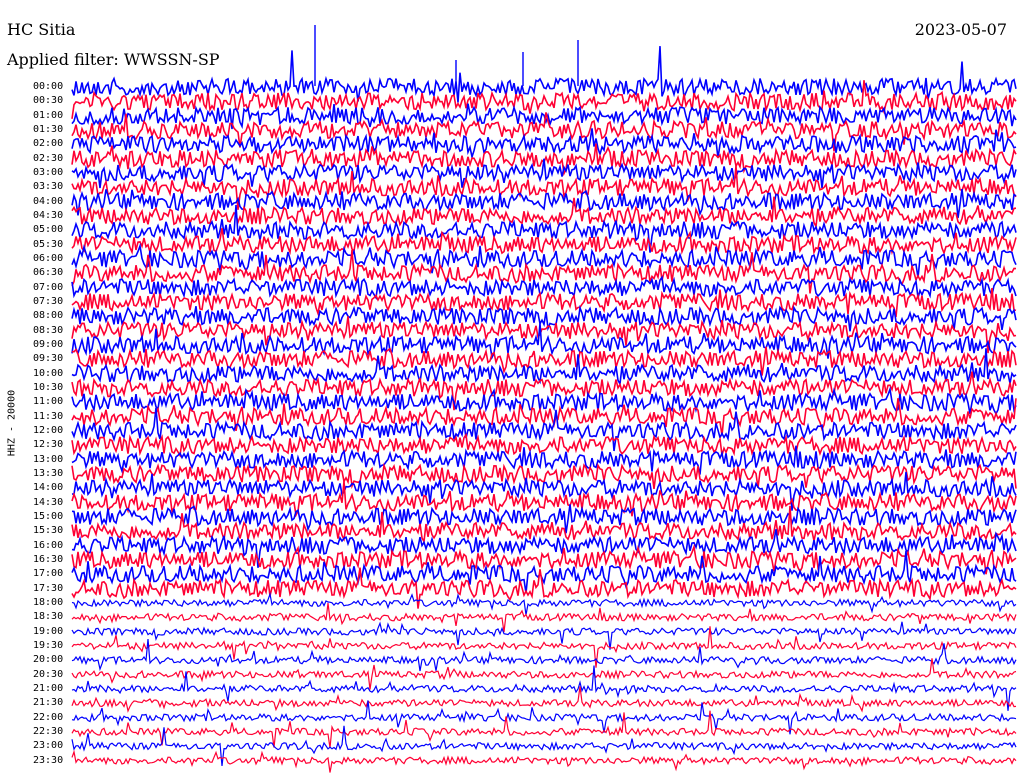 The height and width of the screenshot is (780, 1024). Describe the element at coordinates (48, 115) in the screenshot. I see `time-label: 01:00` at that location.